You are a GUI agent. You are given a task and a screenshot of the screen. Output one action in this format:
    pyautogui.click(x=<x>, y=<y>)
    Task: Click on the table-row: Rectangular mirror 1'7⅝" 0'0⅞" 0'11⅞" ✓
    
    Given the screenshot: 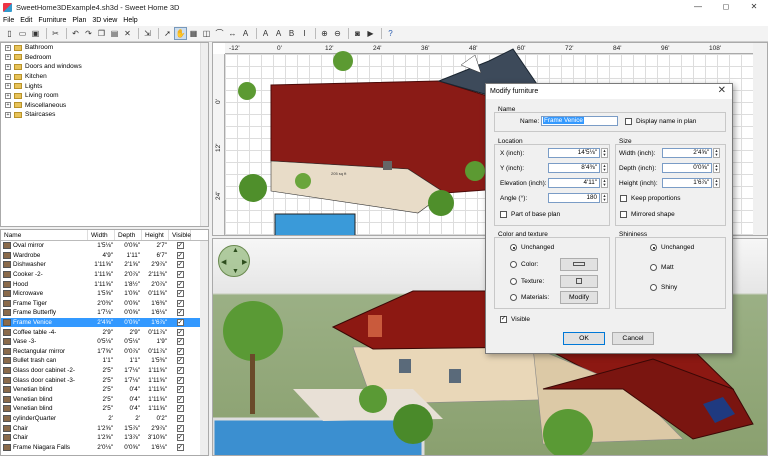 What is the action you would take?
    pyautogui.click(x=104, y=352)
    